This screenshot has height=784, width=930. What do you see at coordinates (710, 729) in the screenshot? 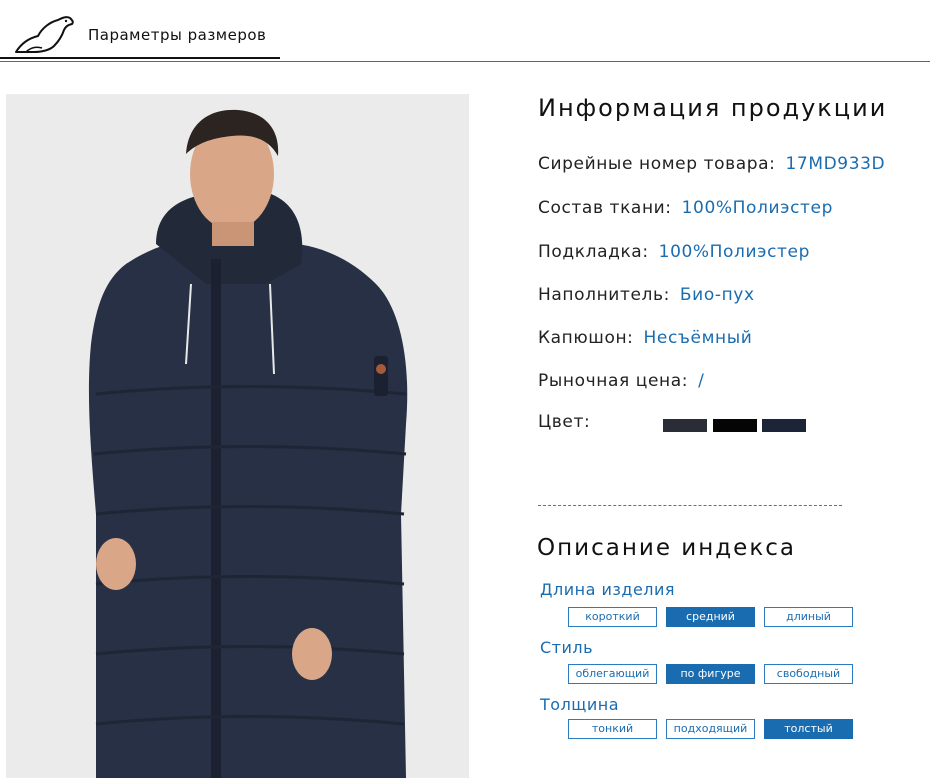
I see `option-moderate: подходящий` at bounding box center [710, 729].